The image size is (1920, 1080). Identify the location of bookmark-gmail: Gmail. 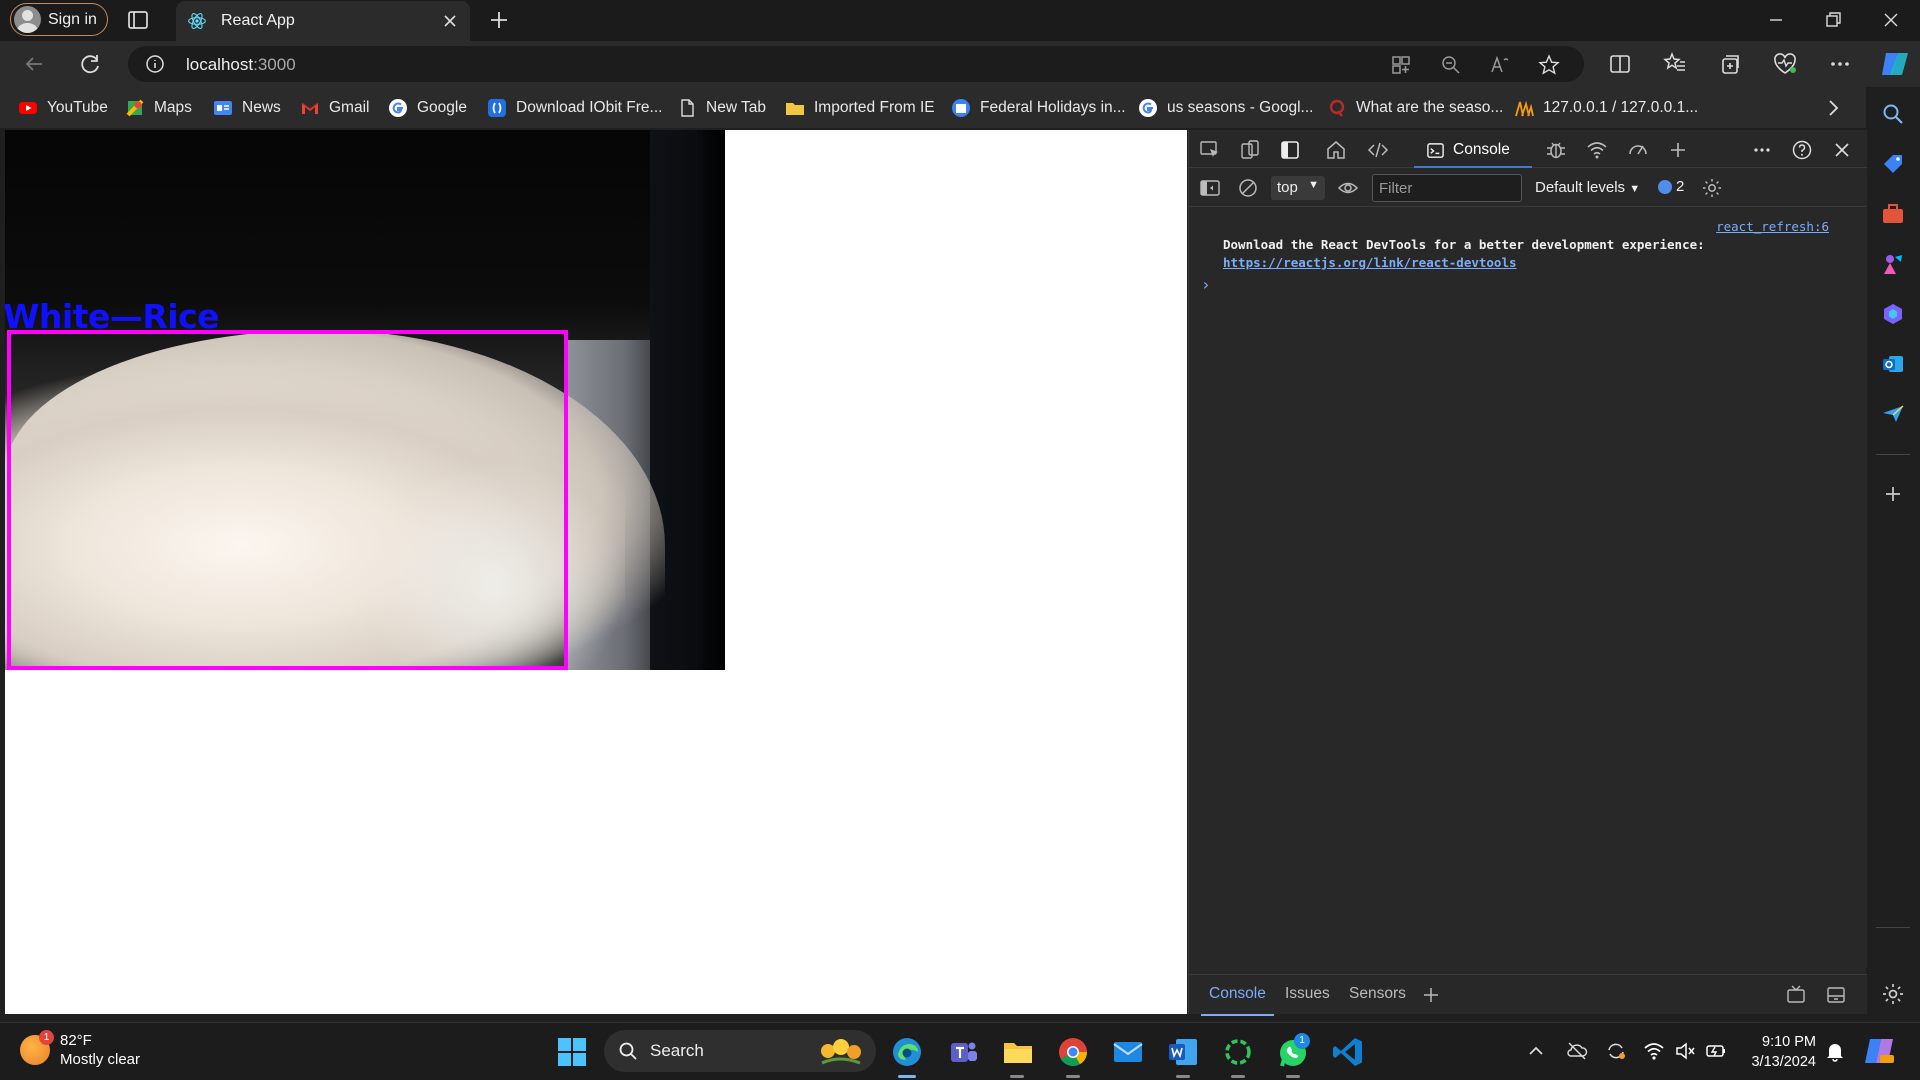
(334, 108).